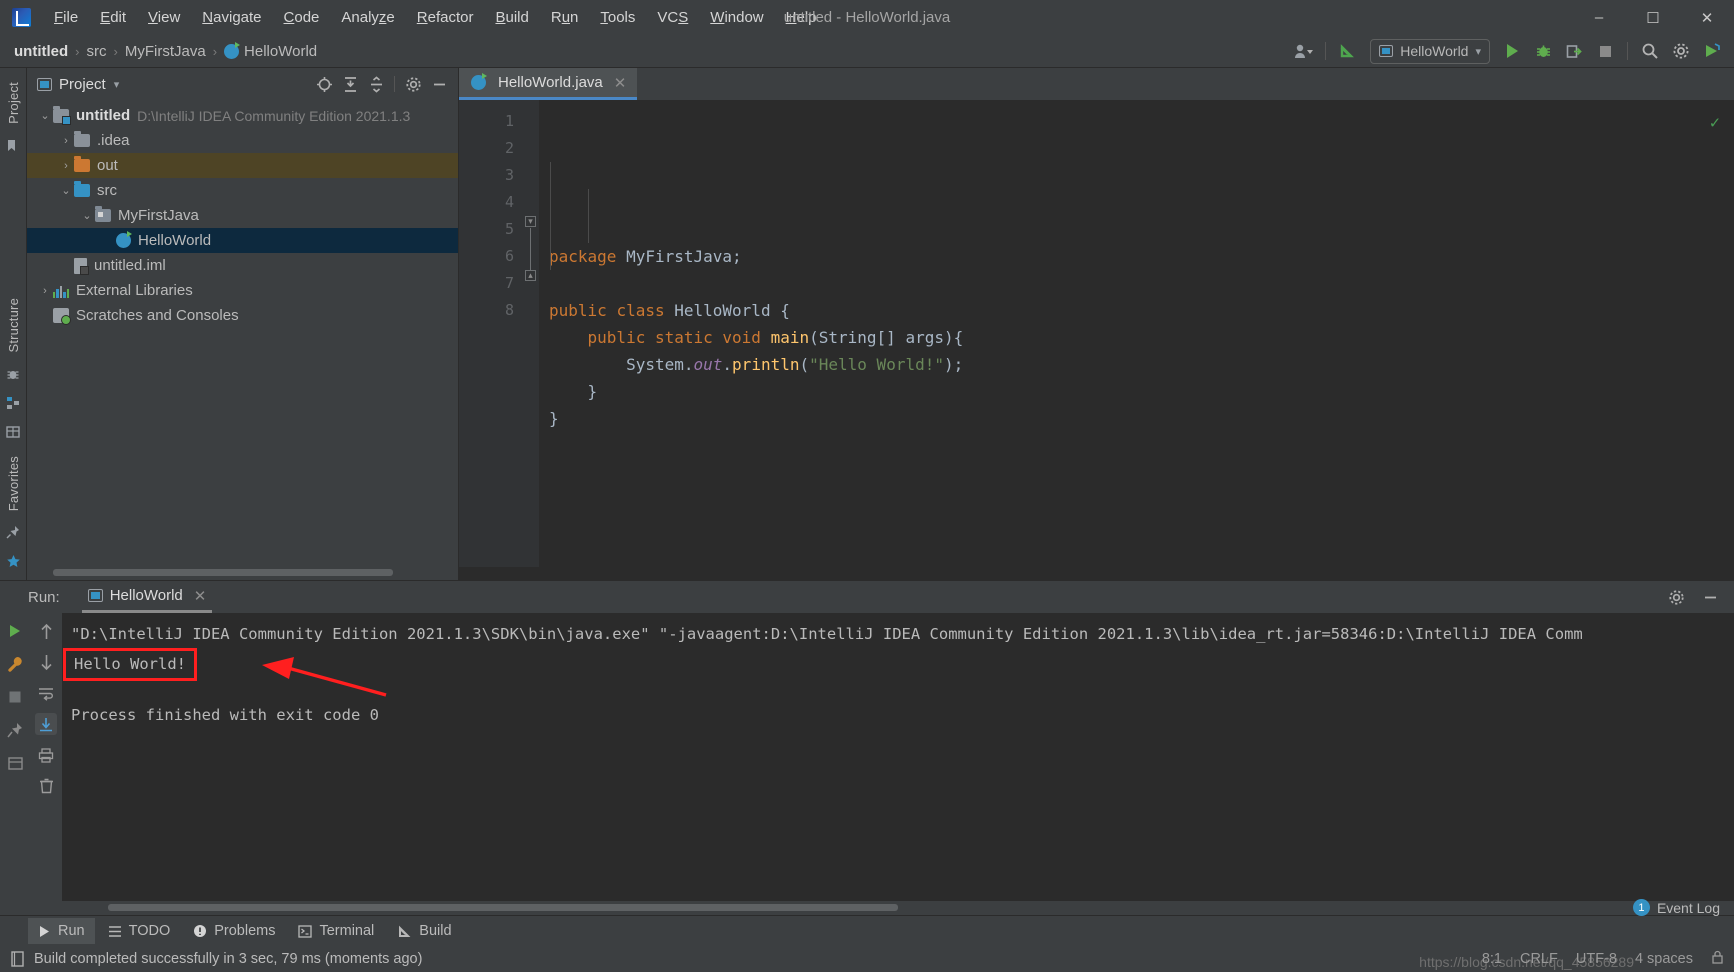 The height and width of the screenshot is (972, 1734). Describe the element at coordinates (490, 310) in the screenshot. I see `gutter-line-8: 8` at that location.